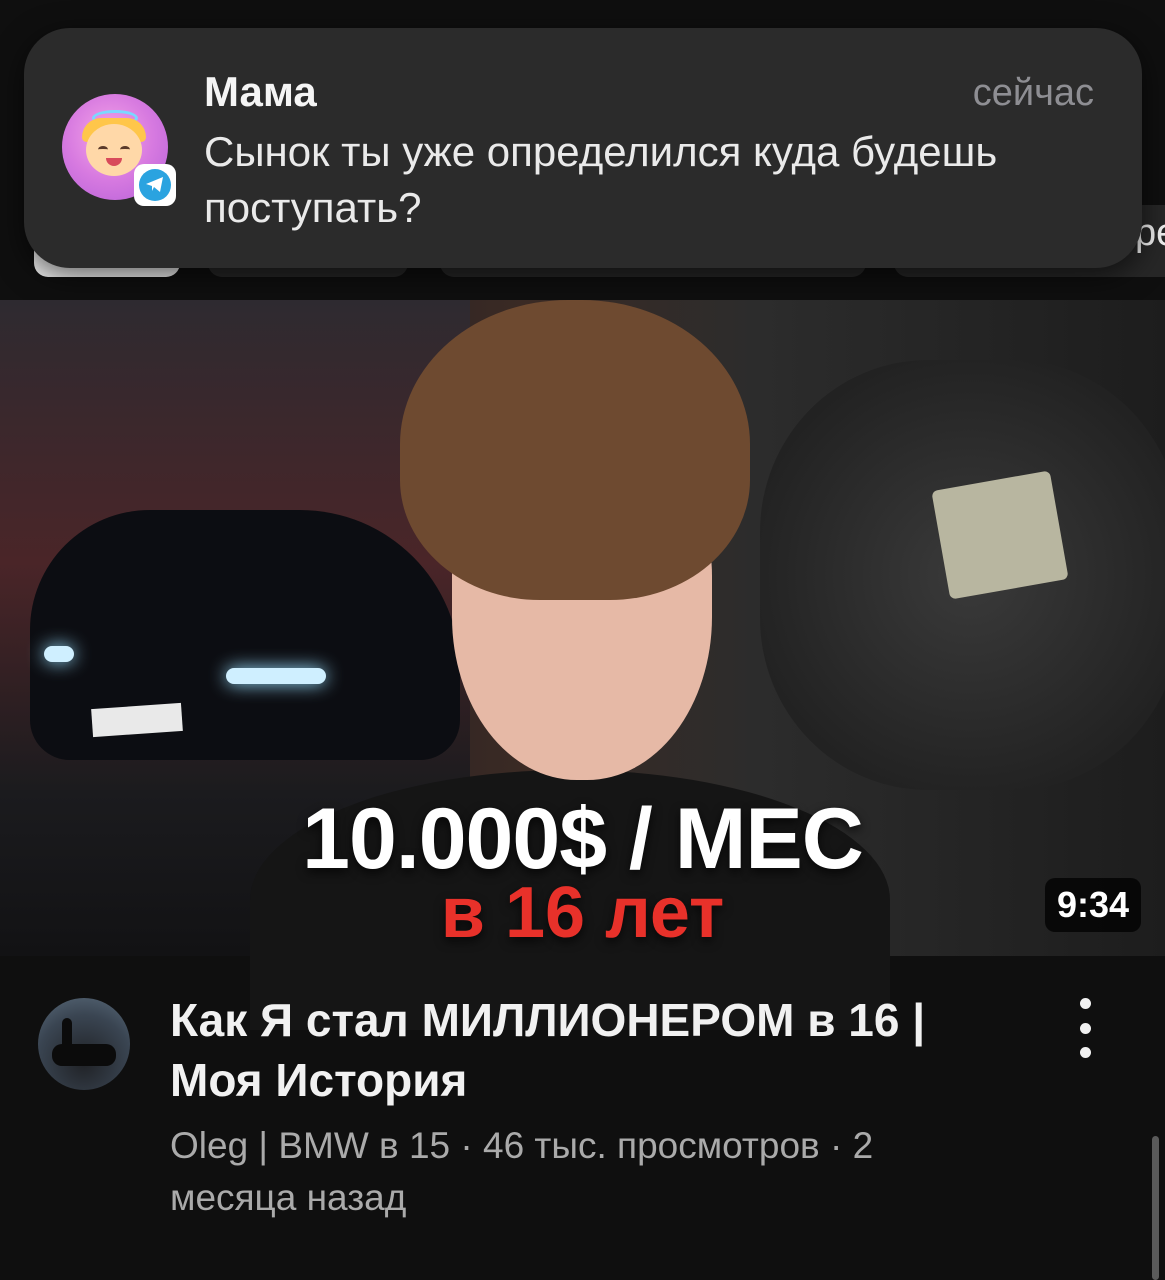 The height and width of the screenshot is (1280, 1165). I want to click on car-headlight-right, so click(276, 676).